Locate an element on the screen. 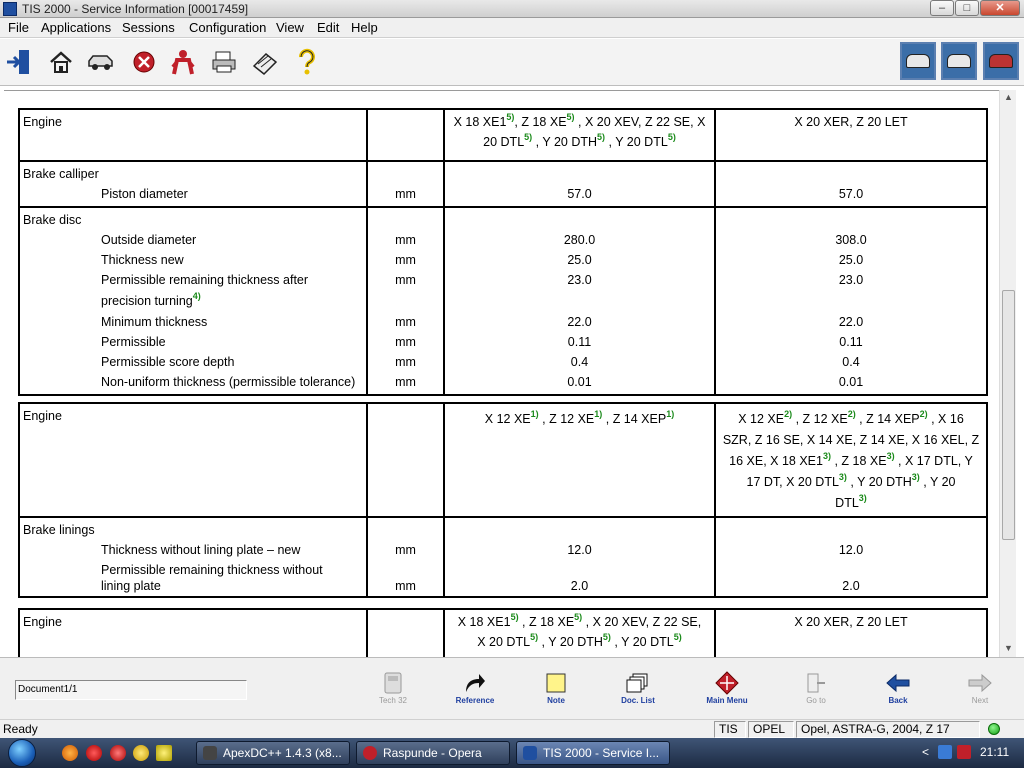 Image resolution: width=1024 pixels, height=768 pixels. network-icon is located at coordinates (945, 752).